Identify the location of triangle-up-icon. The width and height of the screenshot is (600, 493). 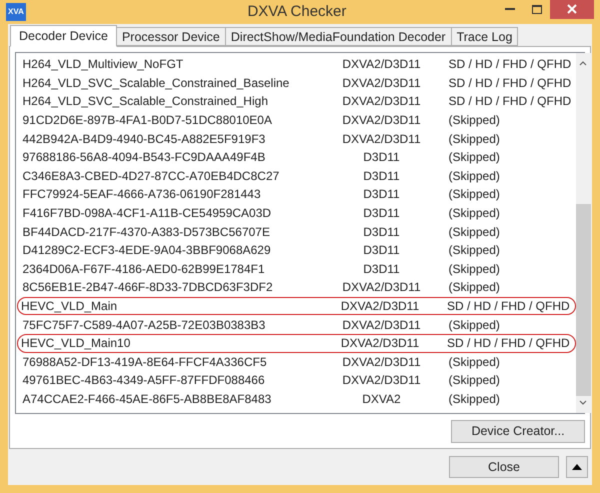
(577, 467).